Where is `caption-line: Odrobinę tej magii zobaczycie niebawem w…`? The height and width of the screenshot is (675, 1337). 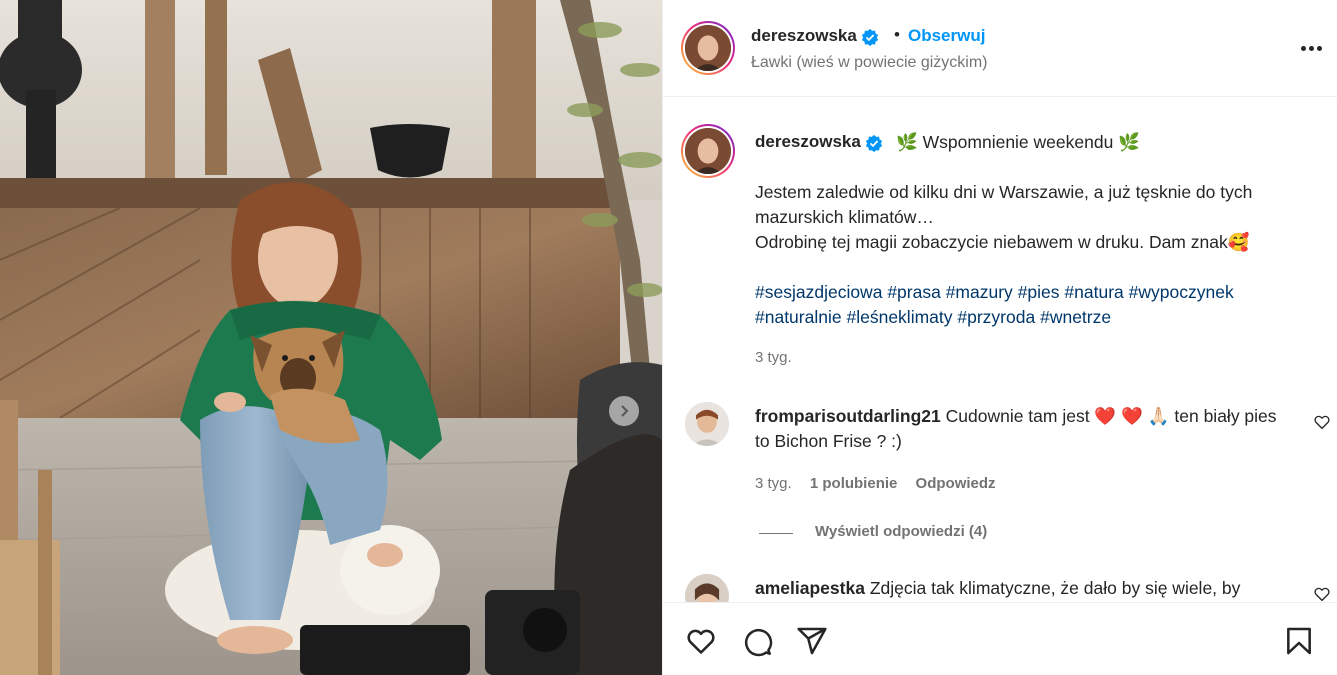 caption-line: Odrobinę tej magii zobaczycie niebawem w… is located at coordinates (1002, 242).